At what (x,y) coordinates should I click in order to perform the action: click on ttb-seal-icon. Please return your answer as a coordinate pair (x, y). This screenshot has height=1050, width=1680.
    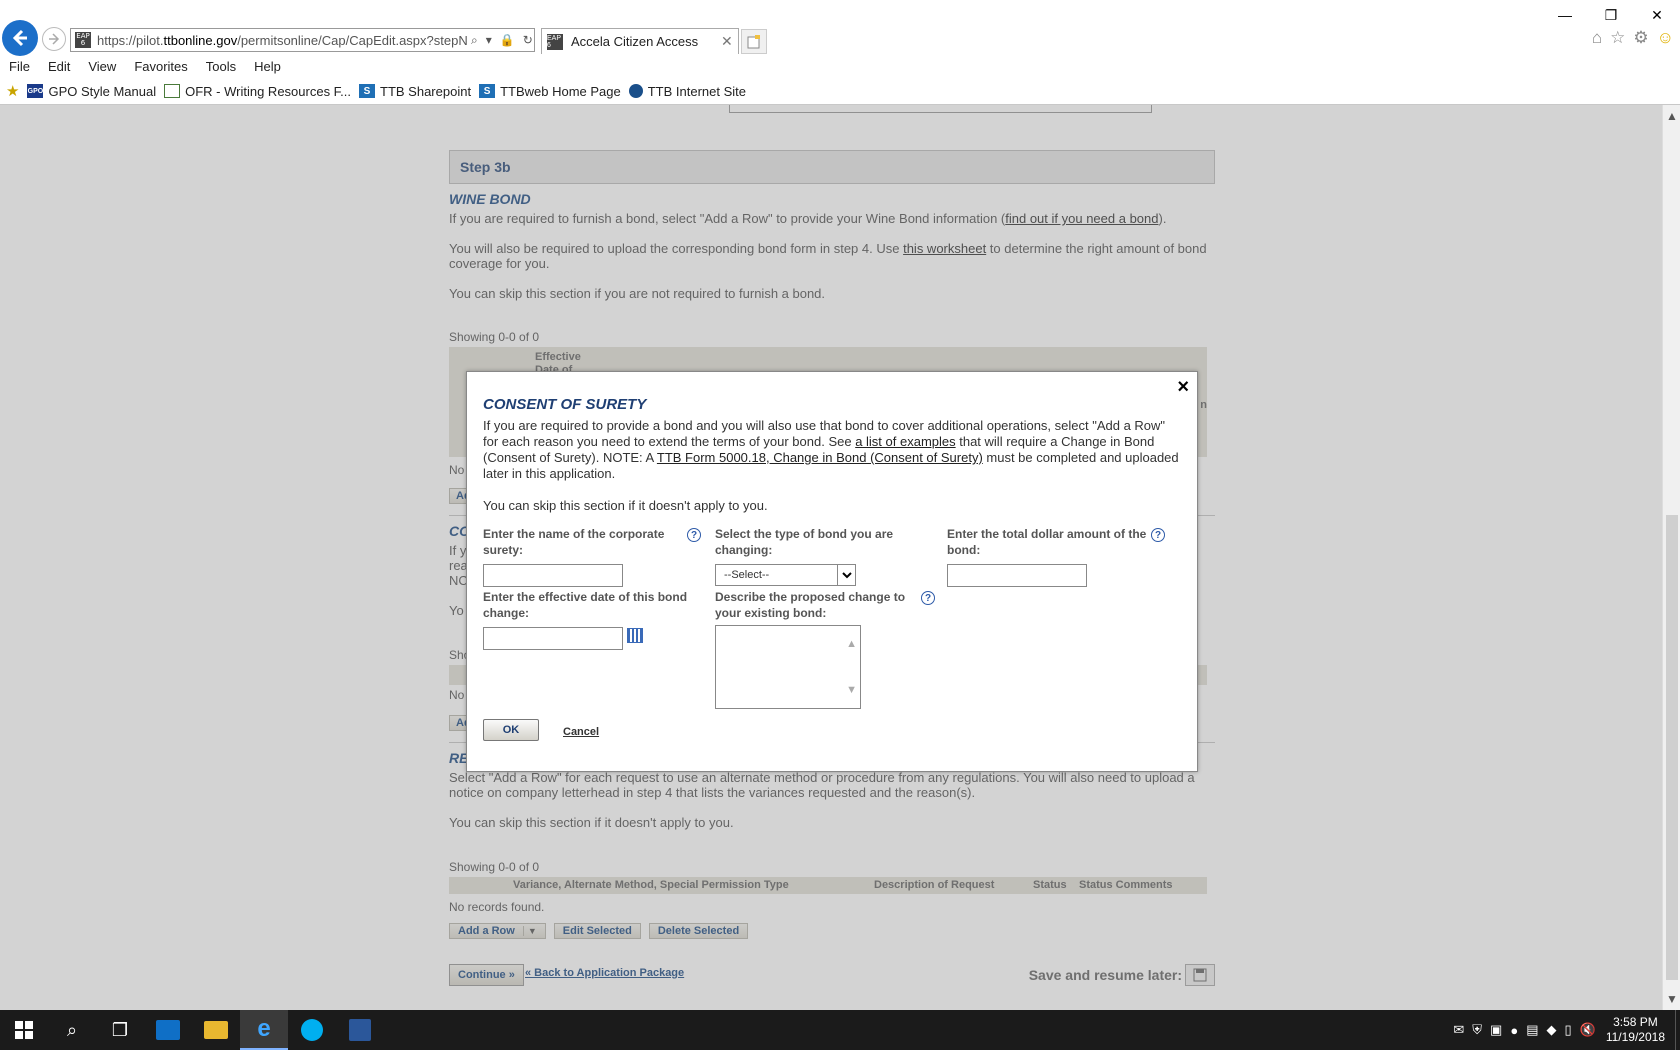
    Looking at the image, I should click on (635, 91).